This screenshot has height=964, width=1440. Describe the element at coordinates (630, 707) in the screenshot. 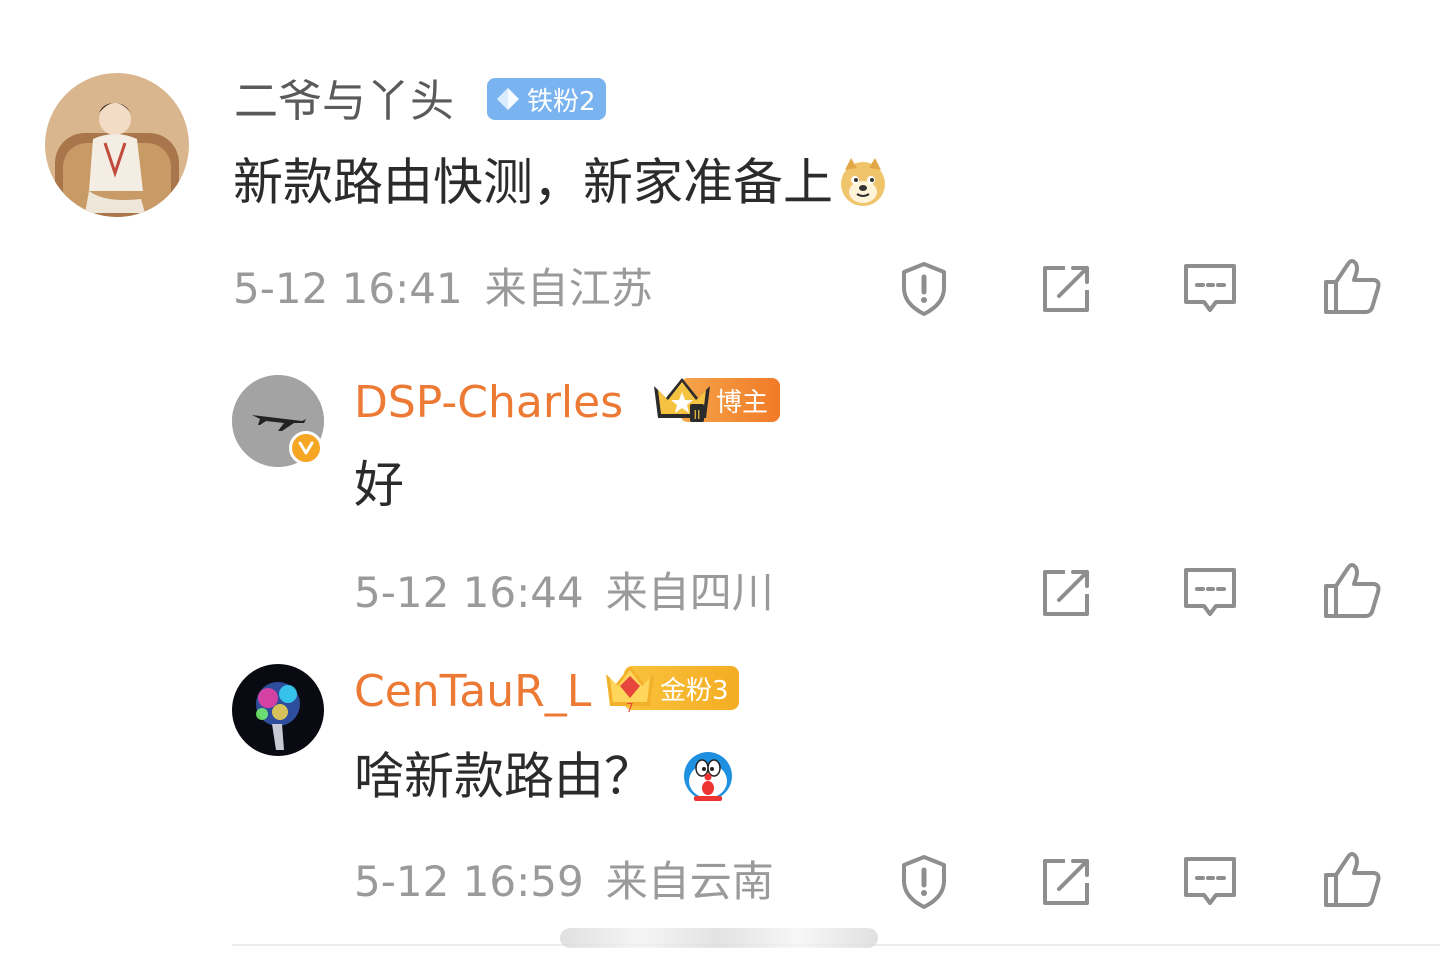

I see `svg-text: 7` at that location.